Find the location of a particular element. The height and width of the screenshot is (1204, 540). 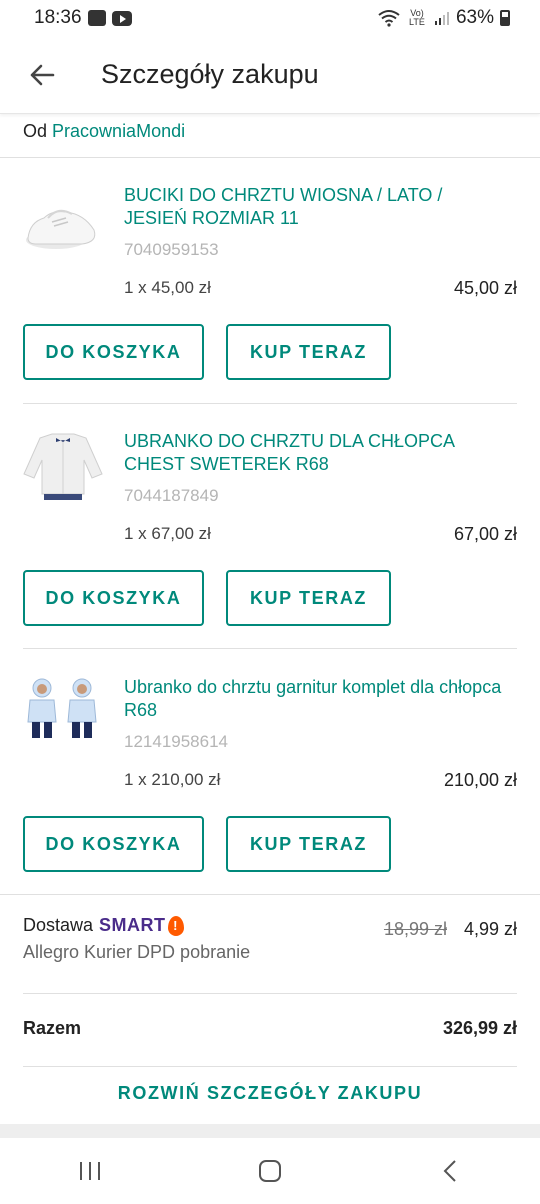

app-bar: Szczegóły zakupu is located at coordinates (270, 75).